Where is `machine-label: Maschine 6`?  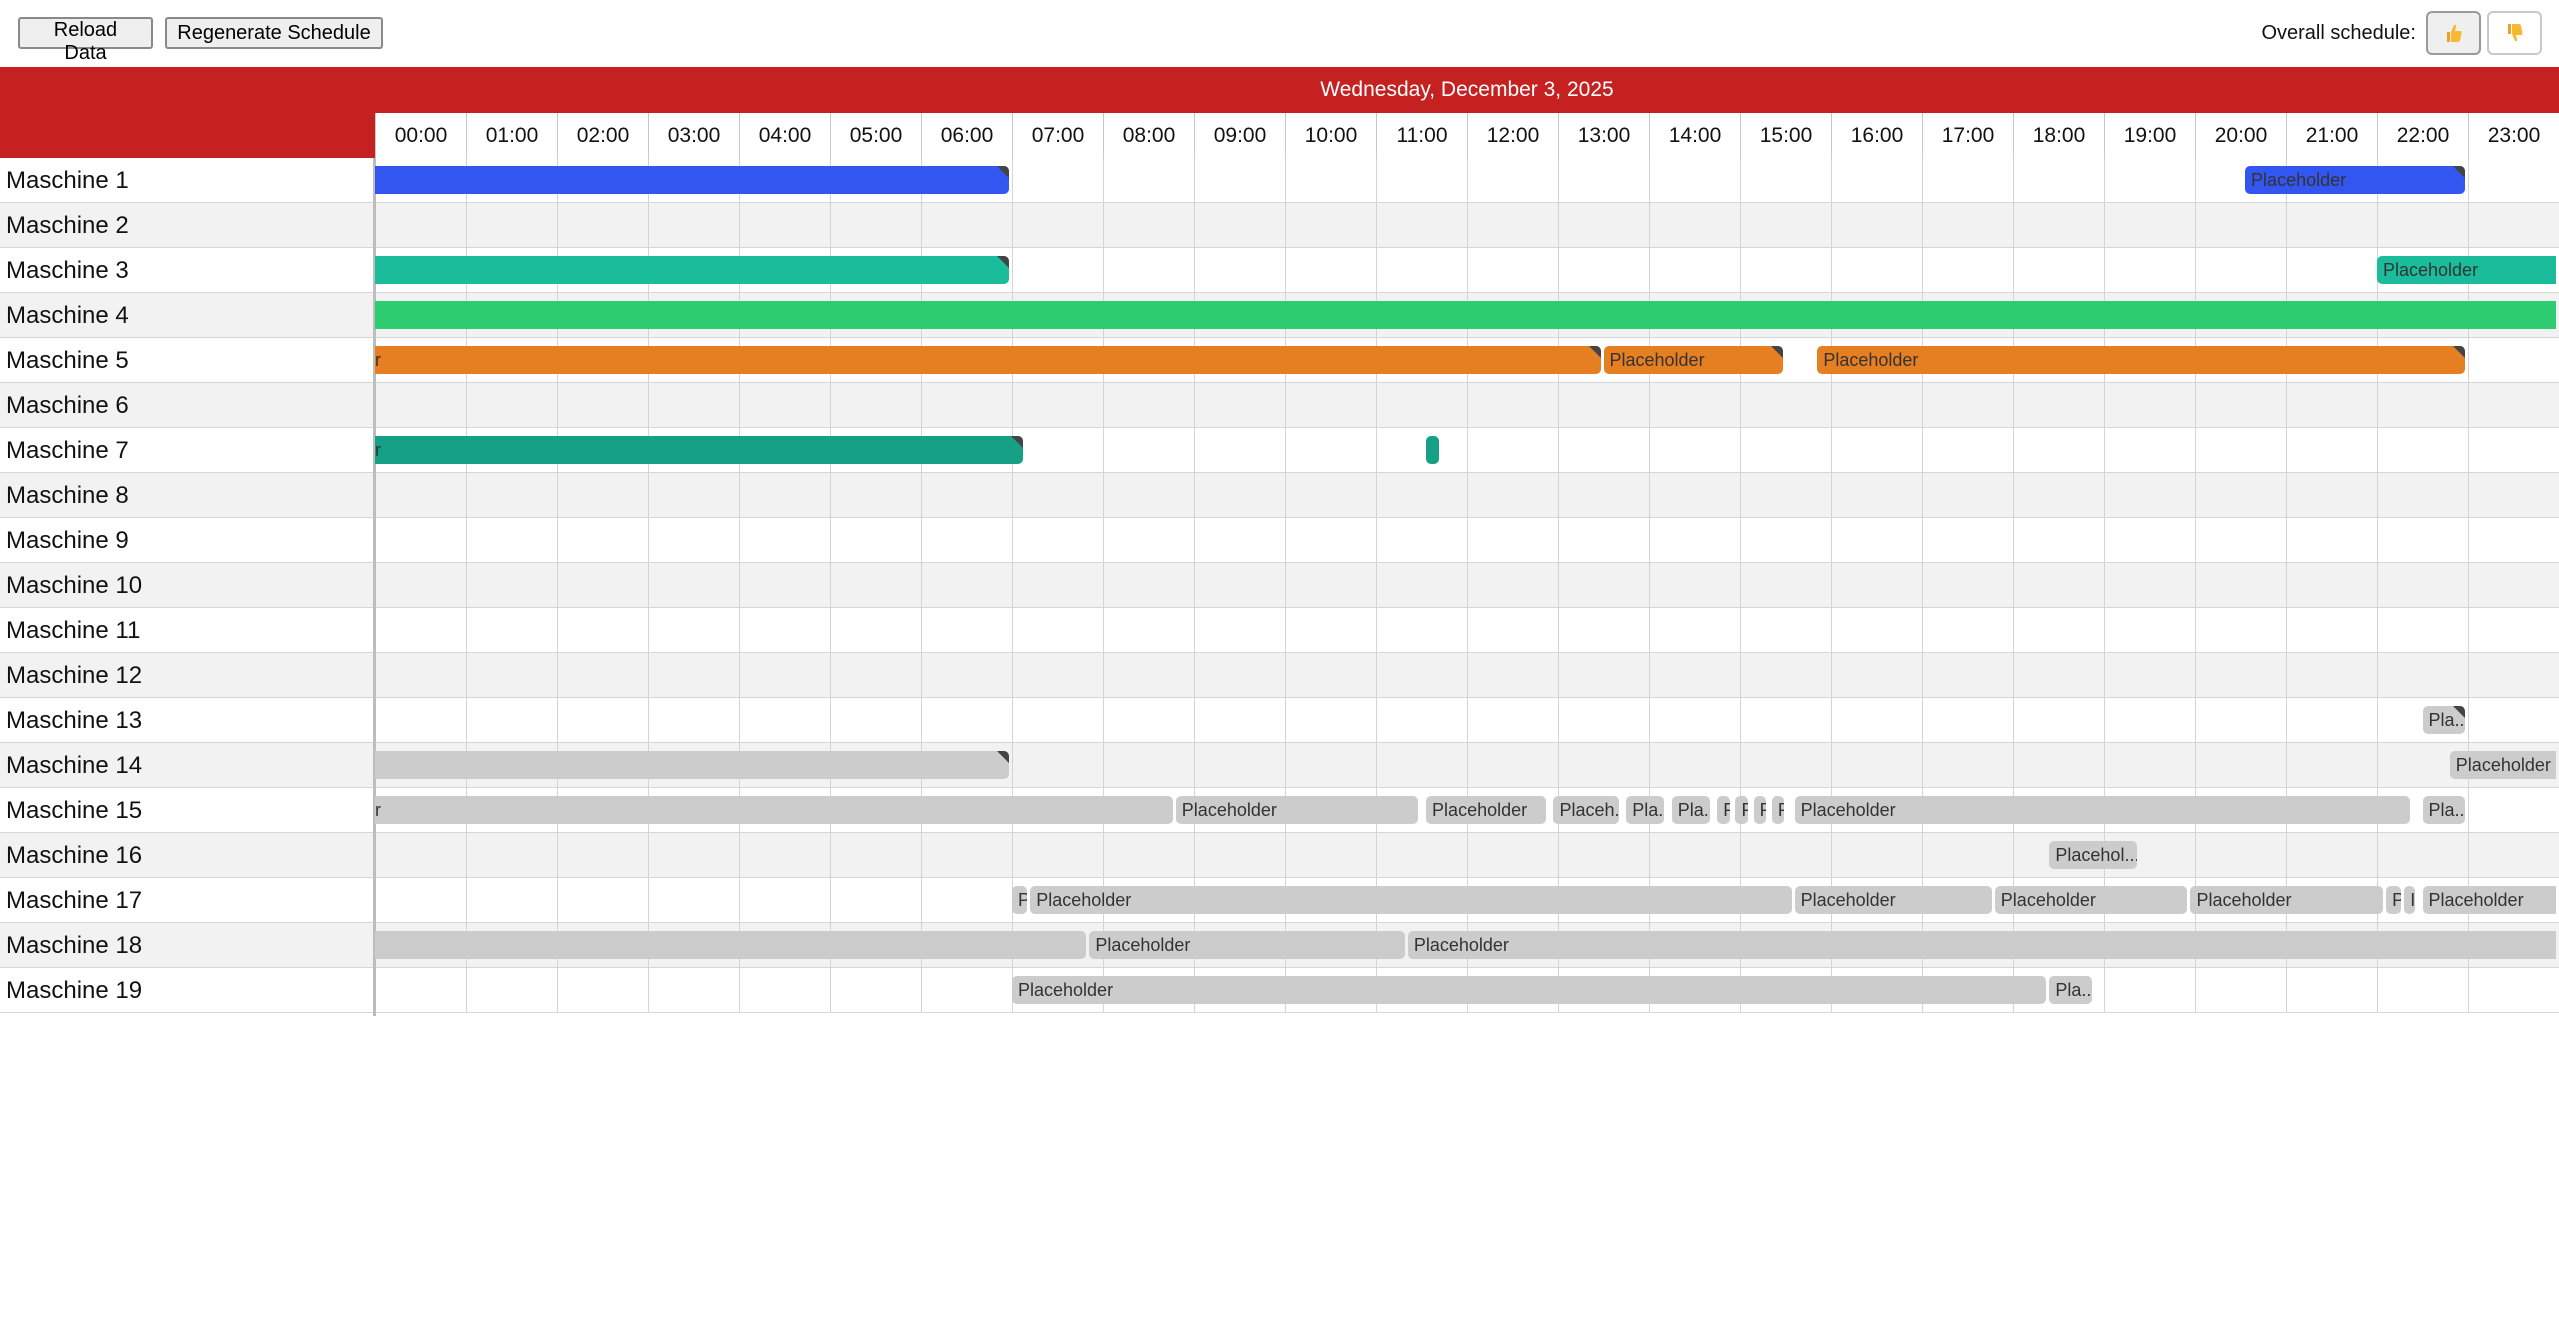 machine-label: Maschine 6 is located at coordinates (67, 405).